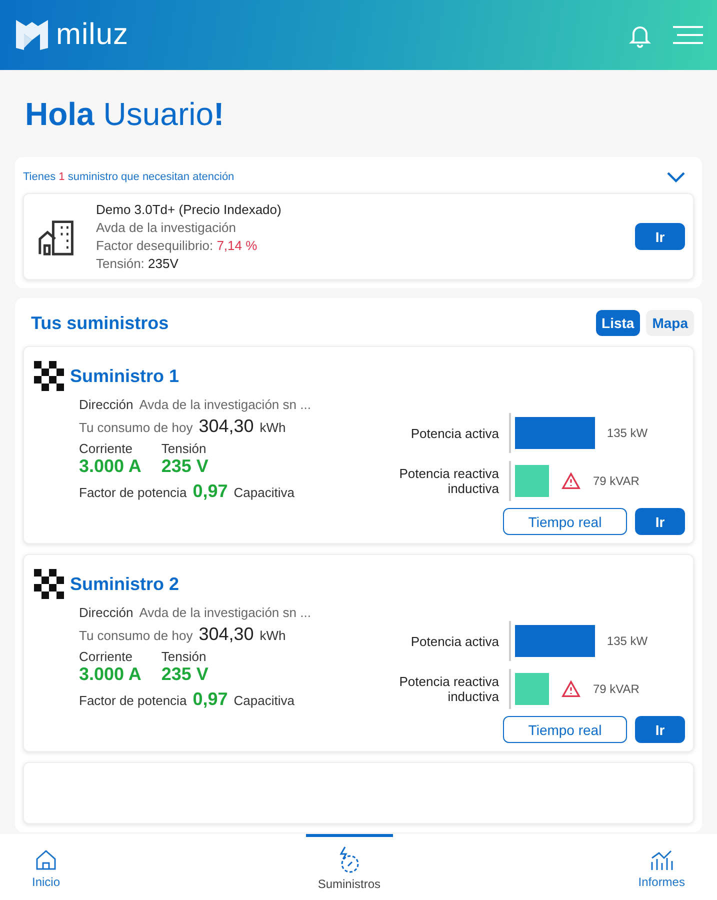 This screenshot has width=717, height=900. Describe the element at coordinates (163, 263) in the screenshot. I see `voltage-value: 235V` at that location.